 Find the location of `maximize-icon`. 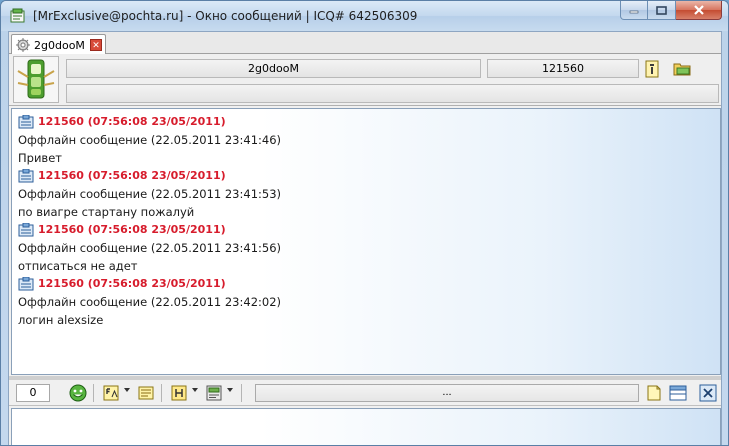

maximize-icon is located at coordinates (661, 10).